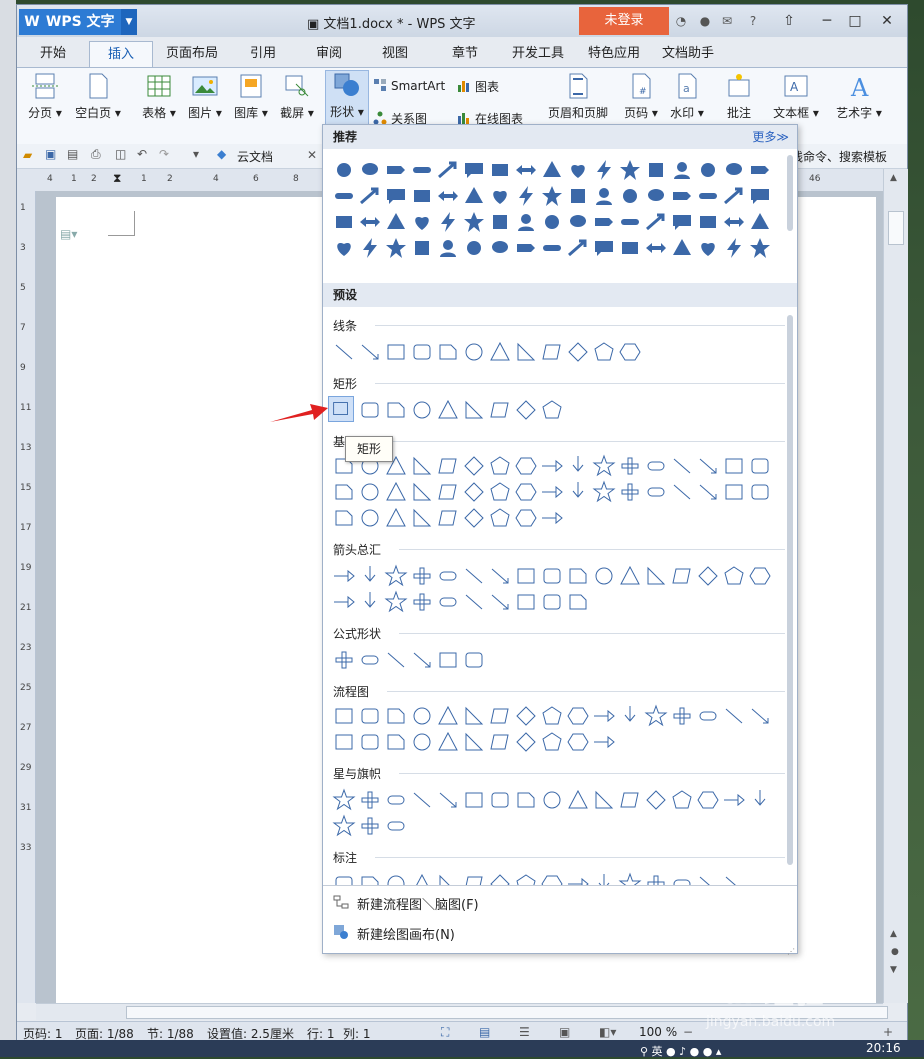  I want to click on more-link: 更多≫, so click(770, 137).